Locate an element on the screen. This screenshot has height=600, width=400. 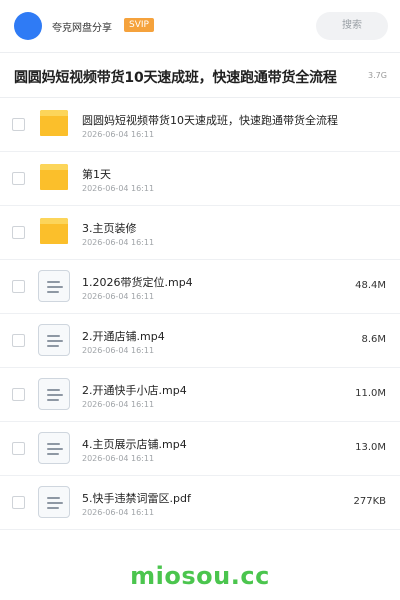
file-size: 13.0M is located at coordinates (370, 447).